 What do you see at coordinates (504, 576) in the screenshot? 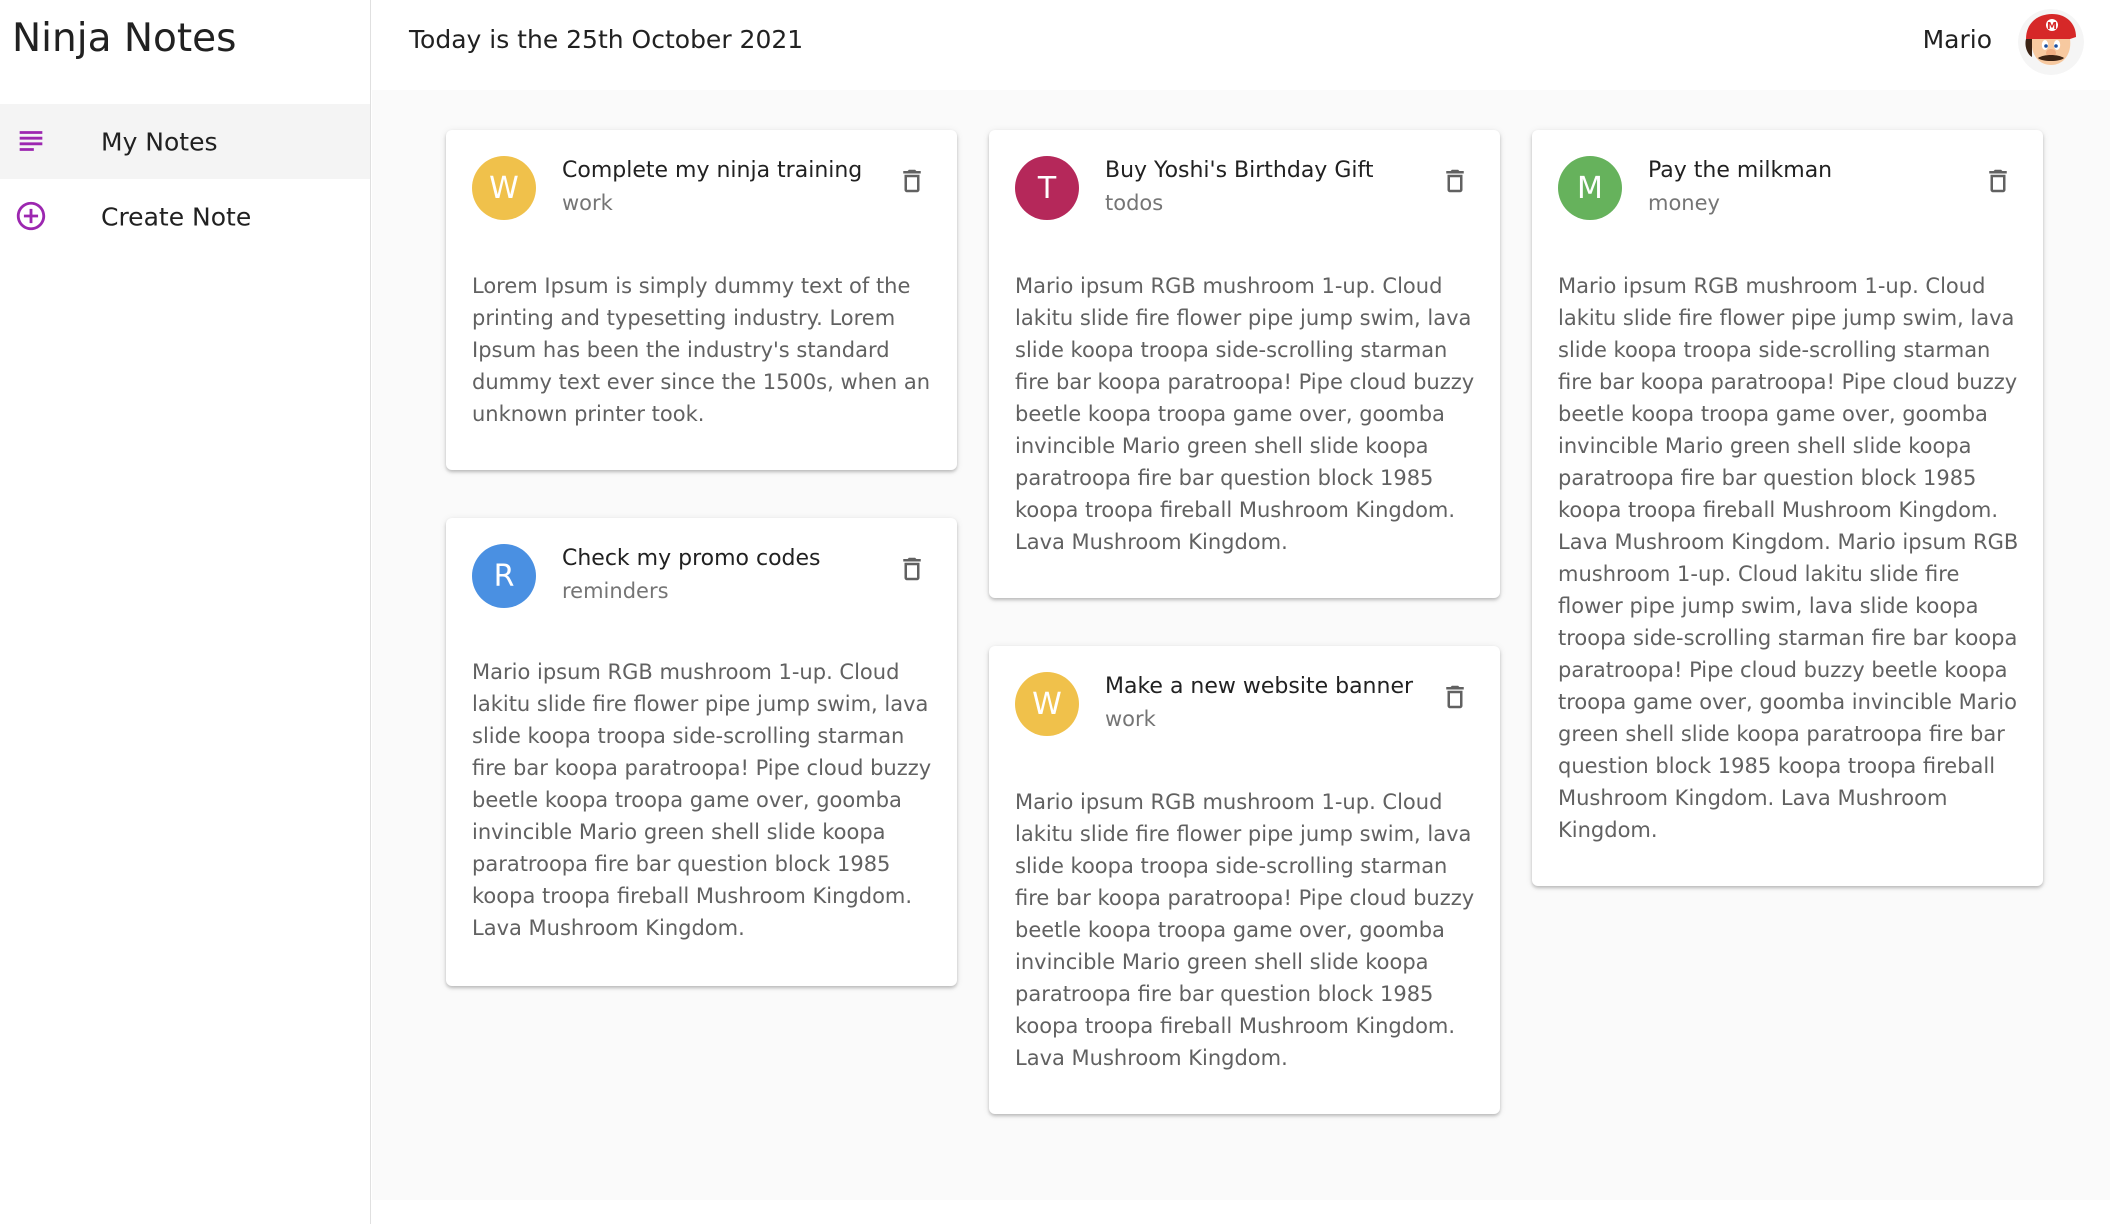
I see `note-avatar: R` at bounding box center [504, 576].